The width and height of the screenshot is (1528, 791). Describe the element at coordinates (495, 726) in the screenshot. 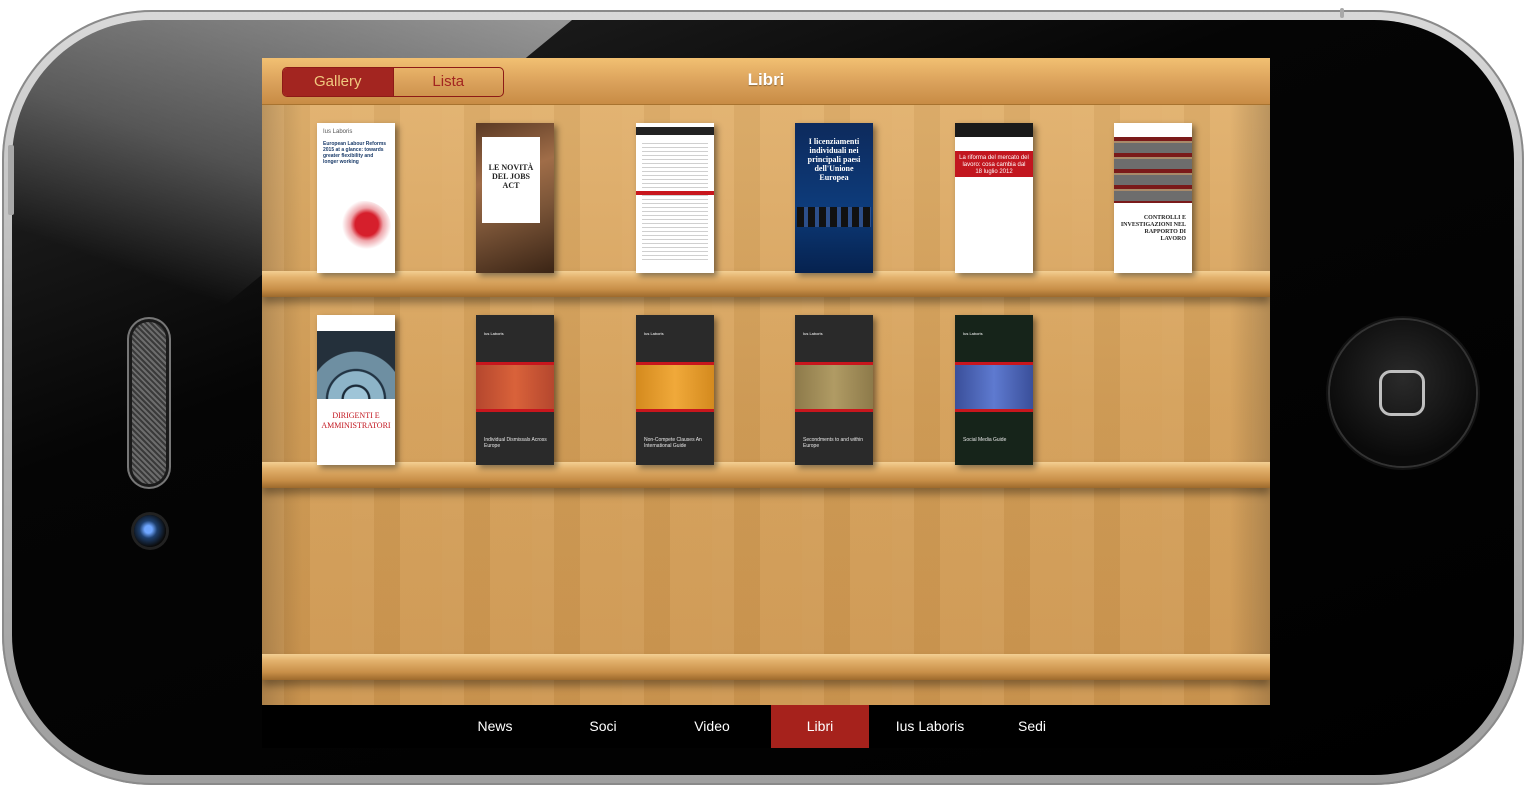

I see `tab-news: News` at that location.